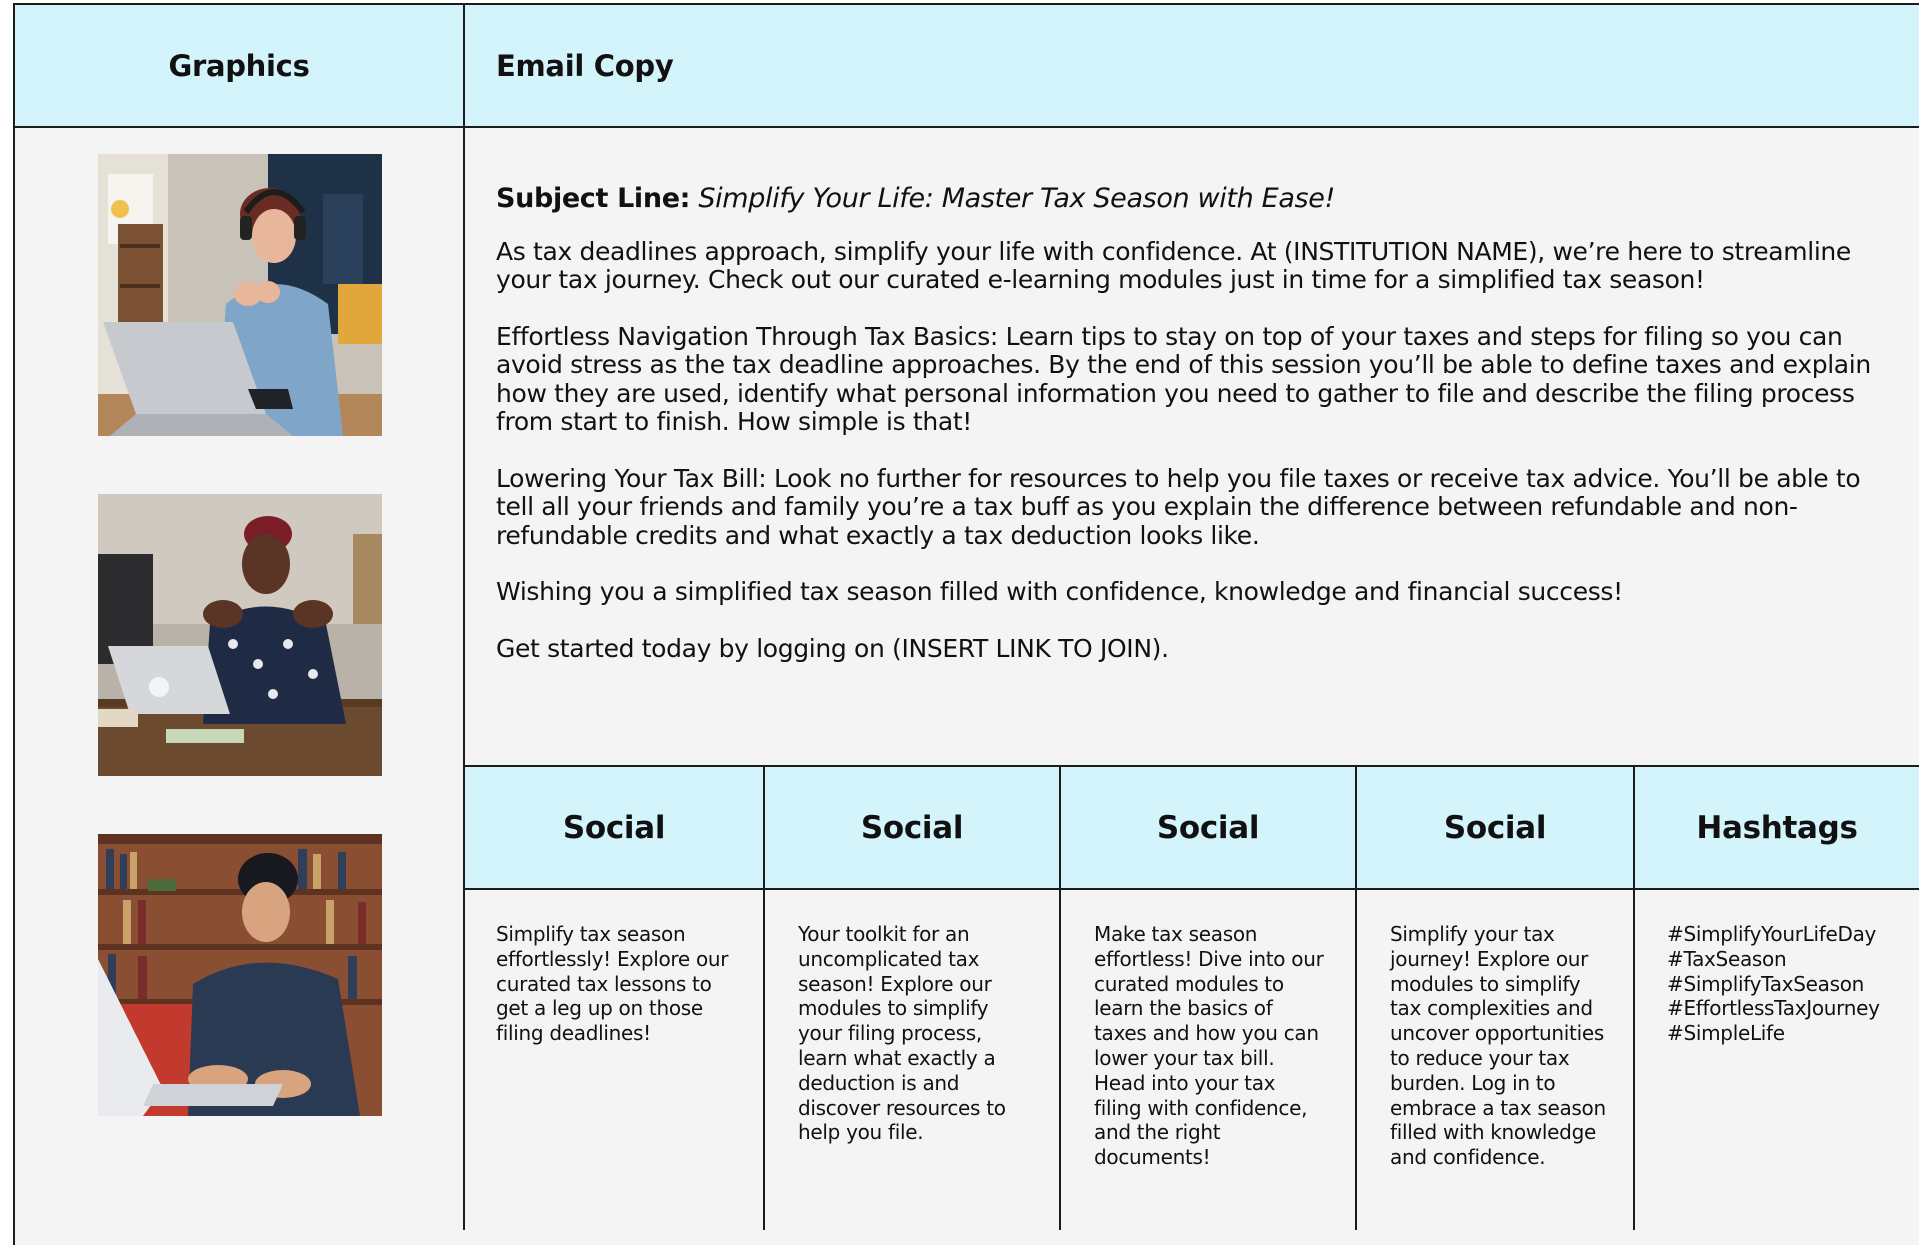 This screenshot has width=1919, height=1245. Describe the element at coordinates (1727, 958) in the screenshot. I see `hashtag: #TaxSeason` at that location.